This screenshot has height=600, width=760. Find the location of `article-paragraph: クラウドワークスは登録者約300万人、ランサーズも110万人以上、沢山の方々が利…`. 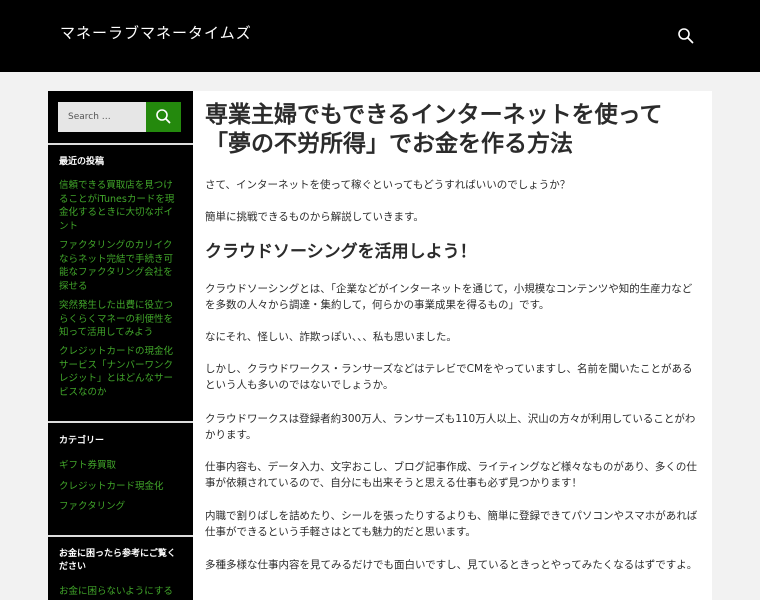

article-paragraph: クラウドワークスは登録者約300万人、ランサーズも110万人以上、沢山の方々が利… is located at coordinates (450, 427).